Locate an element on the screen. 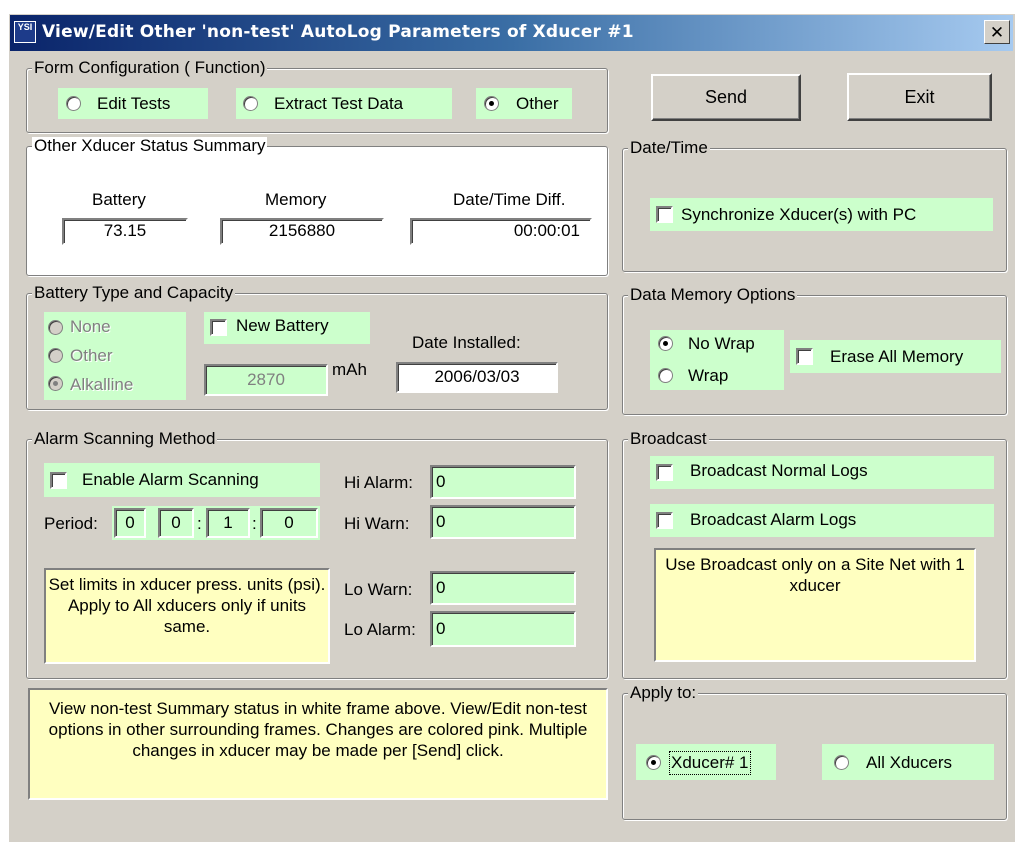 Image resolution: width=1016 pixels, height=842 pixels. exit-button: Exit is located at coordinates (919, 97).